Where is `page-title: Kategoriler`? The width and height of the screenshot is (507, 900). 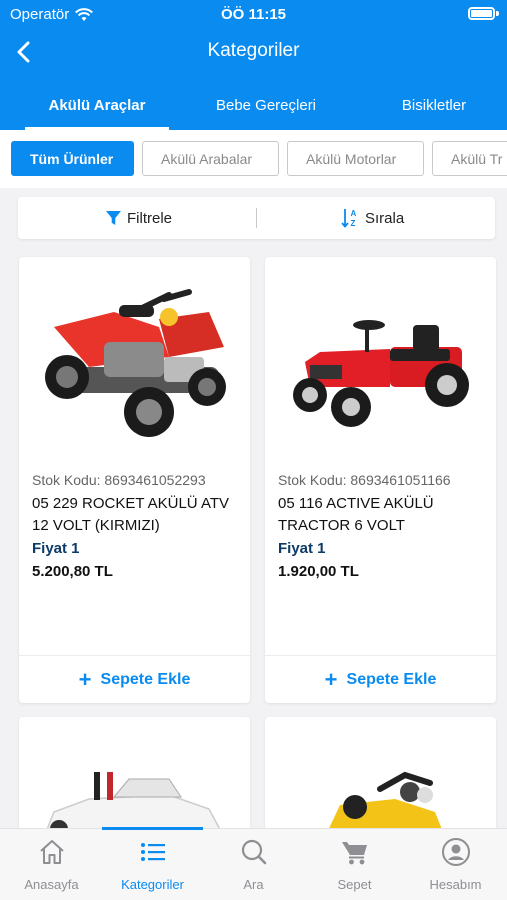
page-title: Kategoriler is located at coordinates (253, 50).